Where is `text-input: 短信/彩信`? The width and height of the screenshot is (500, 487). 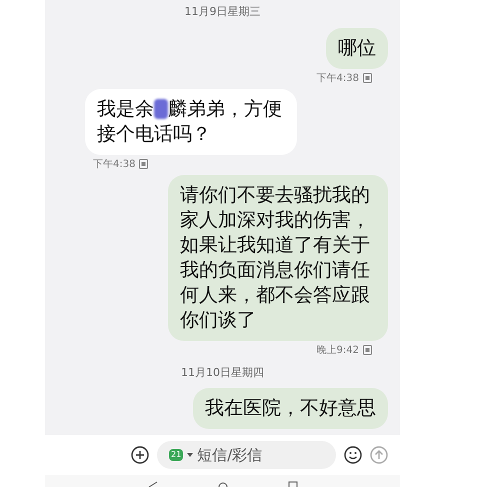 text-input: 短信/彩信 is located at coordinates (247, 455).